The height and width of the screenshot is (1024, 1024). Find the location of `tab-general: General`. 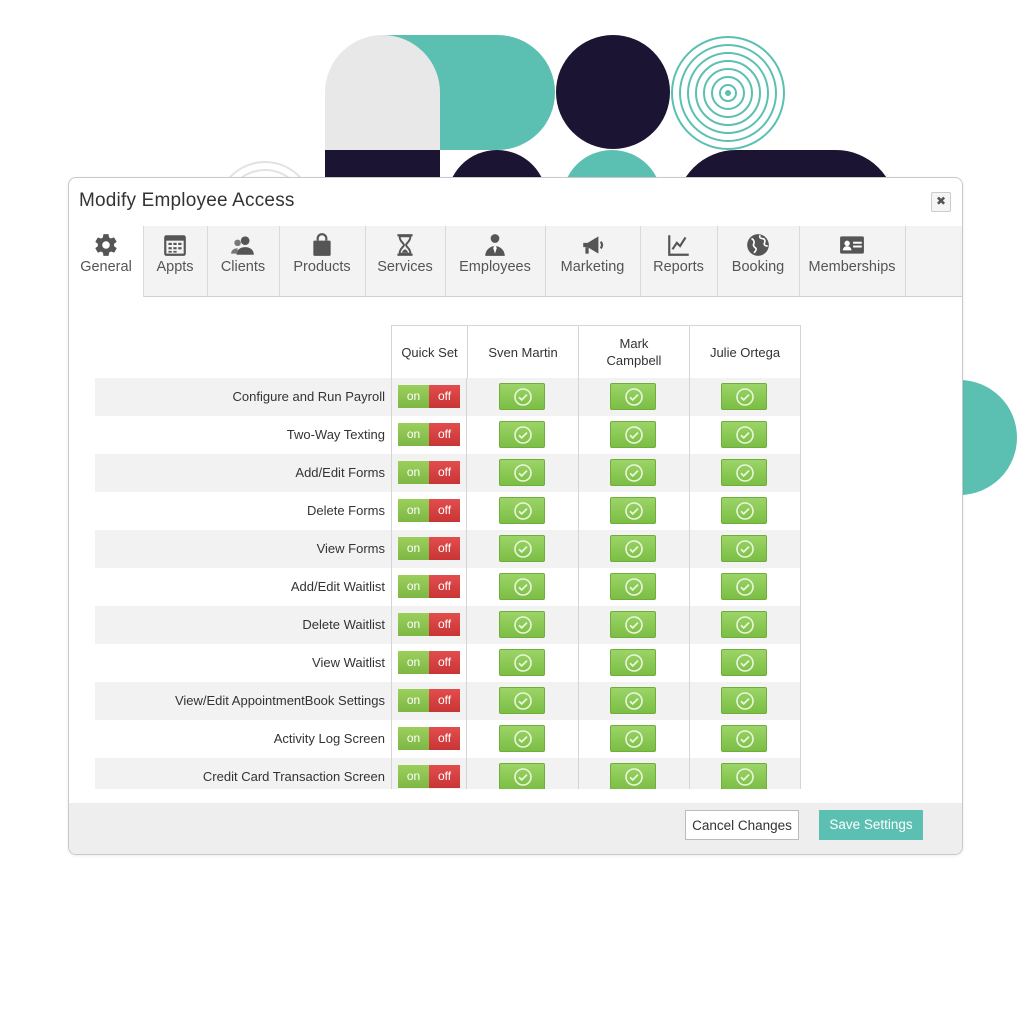

tab-general: General is located at coordinates (106, 261).